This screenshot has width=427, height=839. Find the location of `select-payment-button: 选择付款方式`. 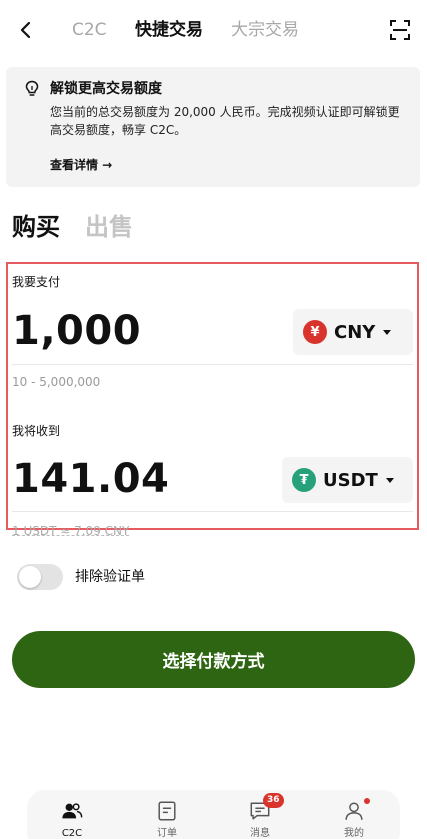

select-payment-button: 选择付款方式 is located at coordinates (213, 659).